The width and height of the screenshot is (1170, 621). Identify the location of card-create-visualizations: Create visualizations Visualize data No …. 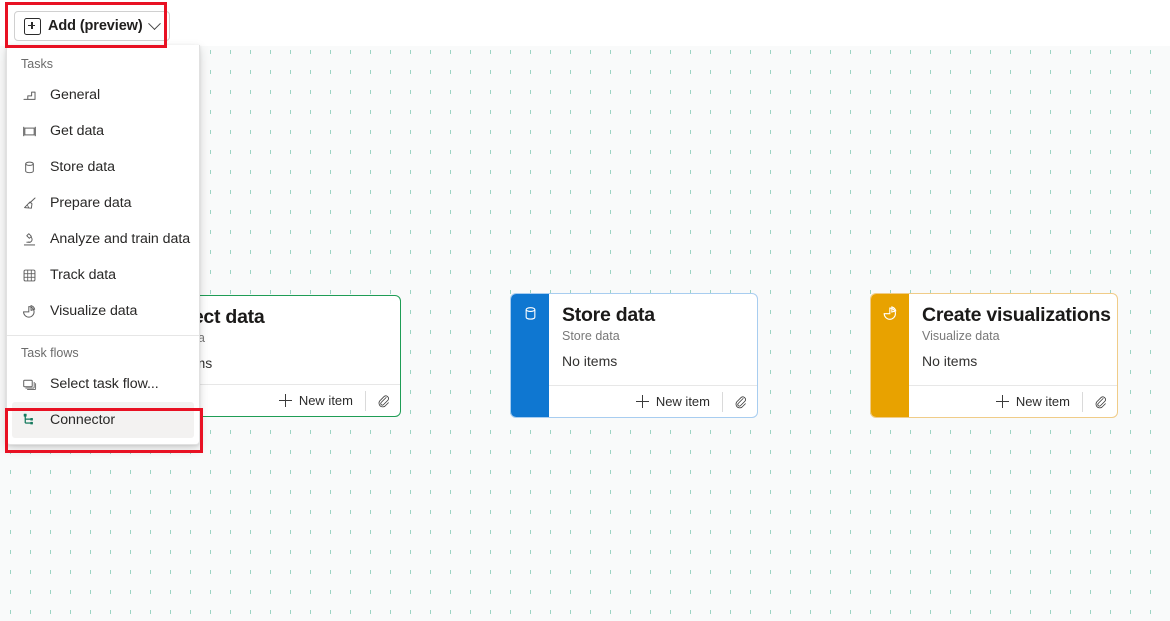
(994, 355).